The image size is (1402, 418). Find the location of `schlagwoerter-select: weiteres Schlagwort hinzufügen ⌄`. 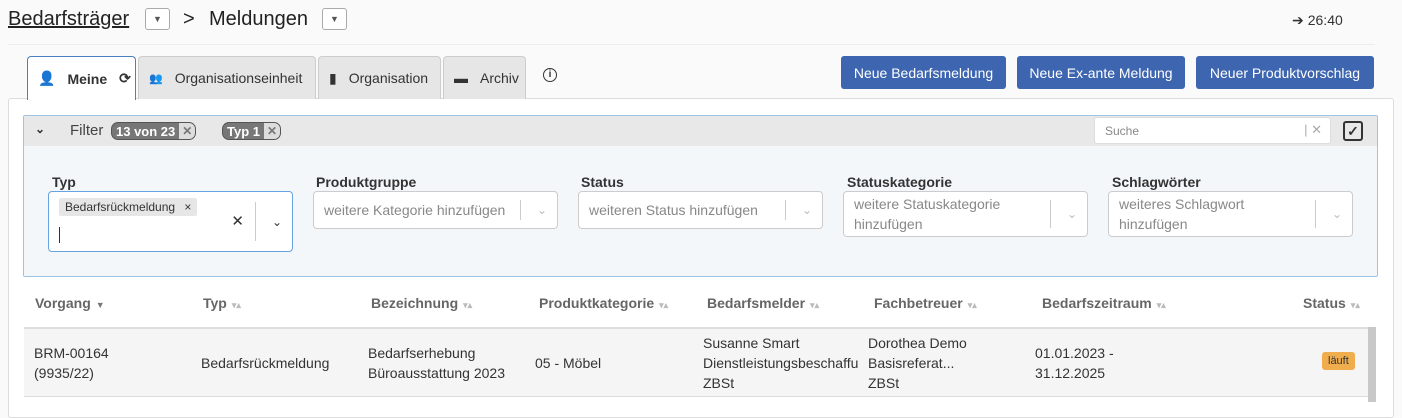

schlagwoerter-select: weiteres Schlagwort hinzufügen ⌄ is located at coordinates (1230, 214).